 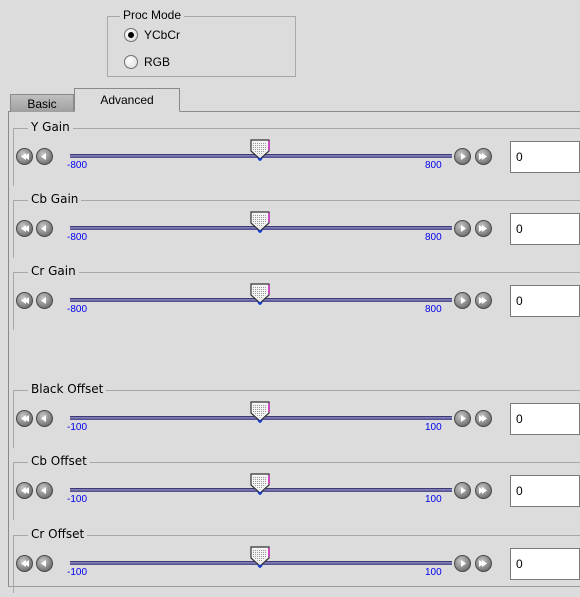 I want to click on black-offset-min-label: -100, so click(x=77, y=427).